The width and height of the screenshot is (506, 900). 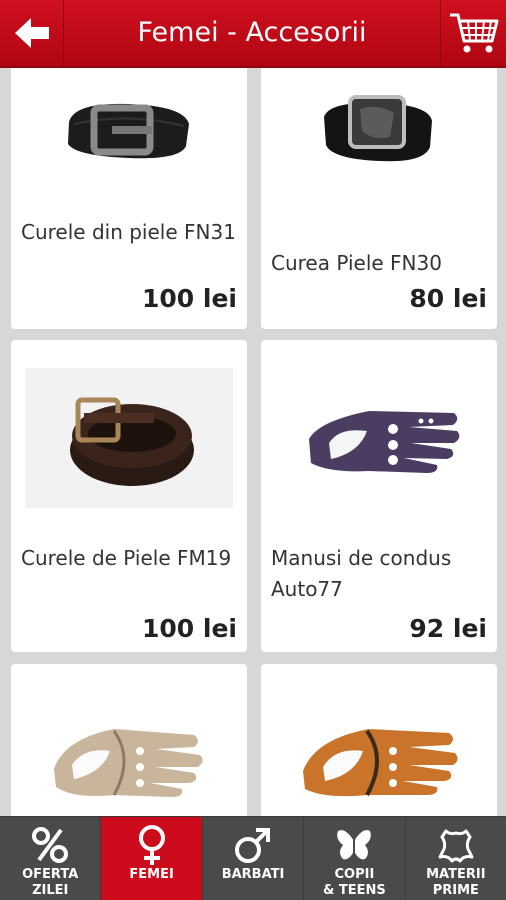 What do you see at coordinates (50, 845) in the screenshot?
I see `percent-icon` at bounding box center [50, 845].